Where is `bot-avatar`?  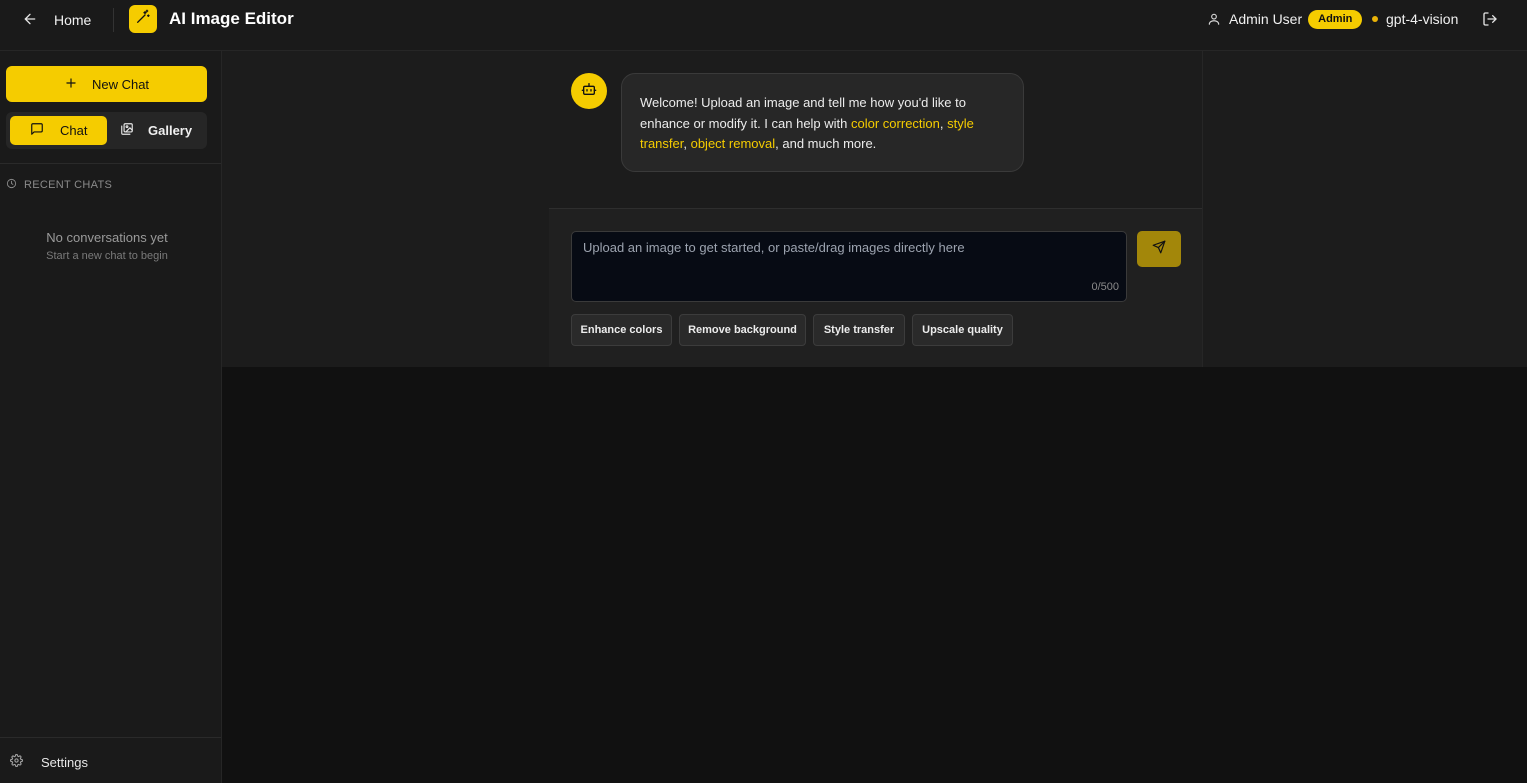
bot-avatar is located at coordinates (589, 91).